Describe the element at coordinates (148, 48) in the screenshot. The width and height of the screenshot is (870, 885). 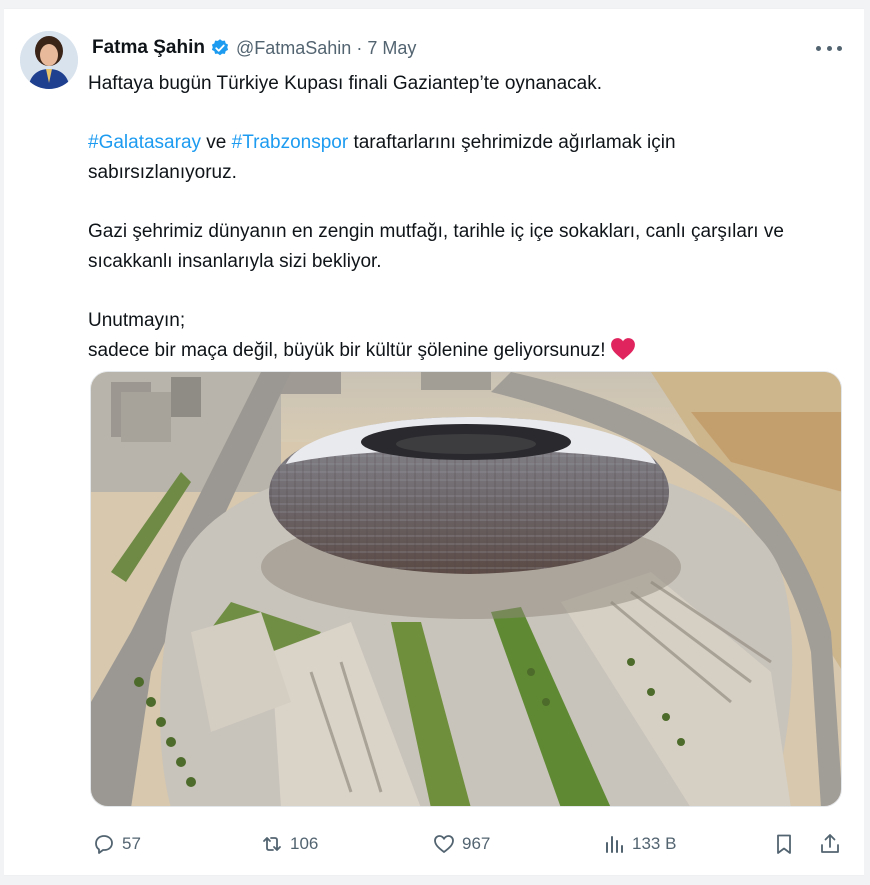
I see `author-name: Fatma Şahin` at that location.